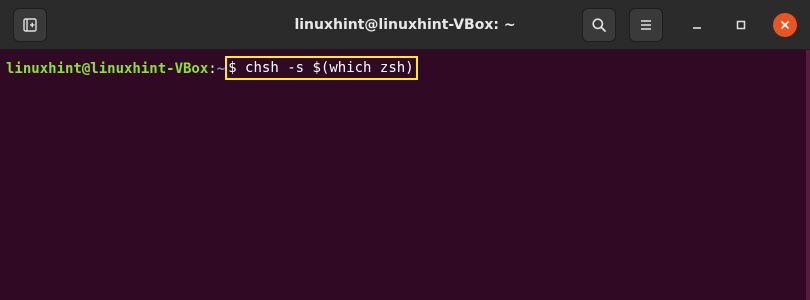 This screenshot has width=810, height=300. I want to click on prompt-symbol: $, so click(232, 68).